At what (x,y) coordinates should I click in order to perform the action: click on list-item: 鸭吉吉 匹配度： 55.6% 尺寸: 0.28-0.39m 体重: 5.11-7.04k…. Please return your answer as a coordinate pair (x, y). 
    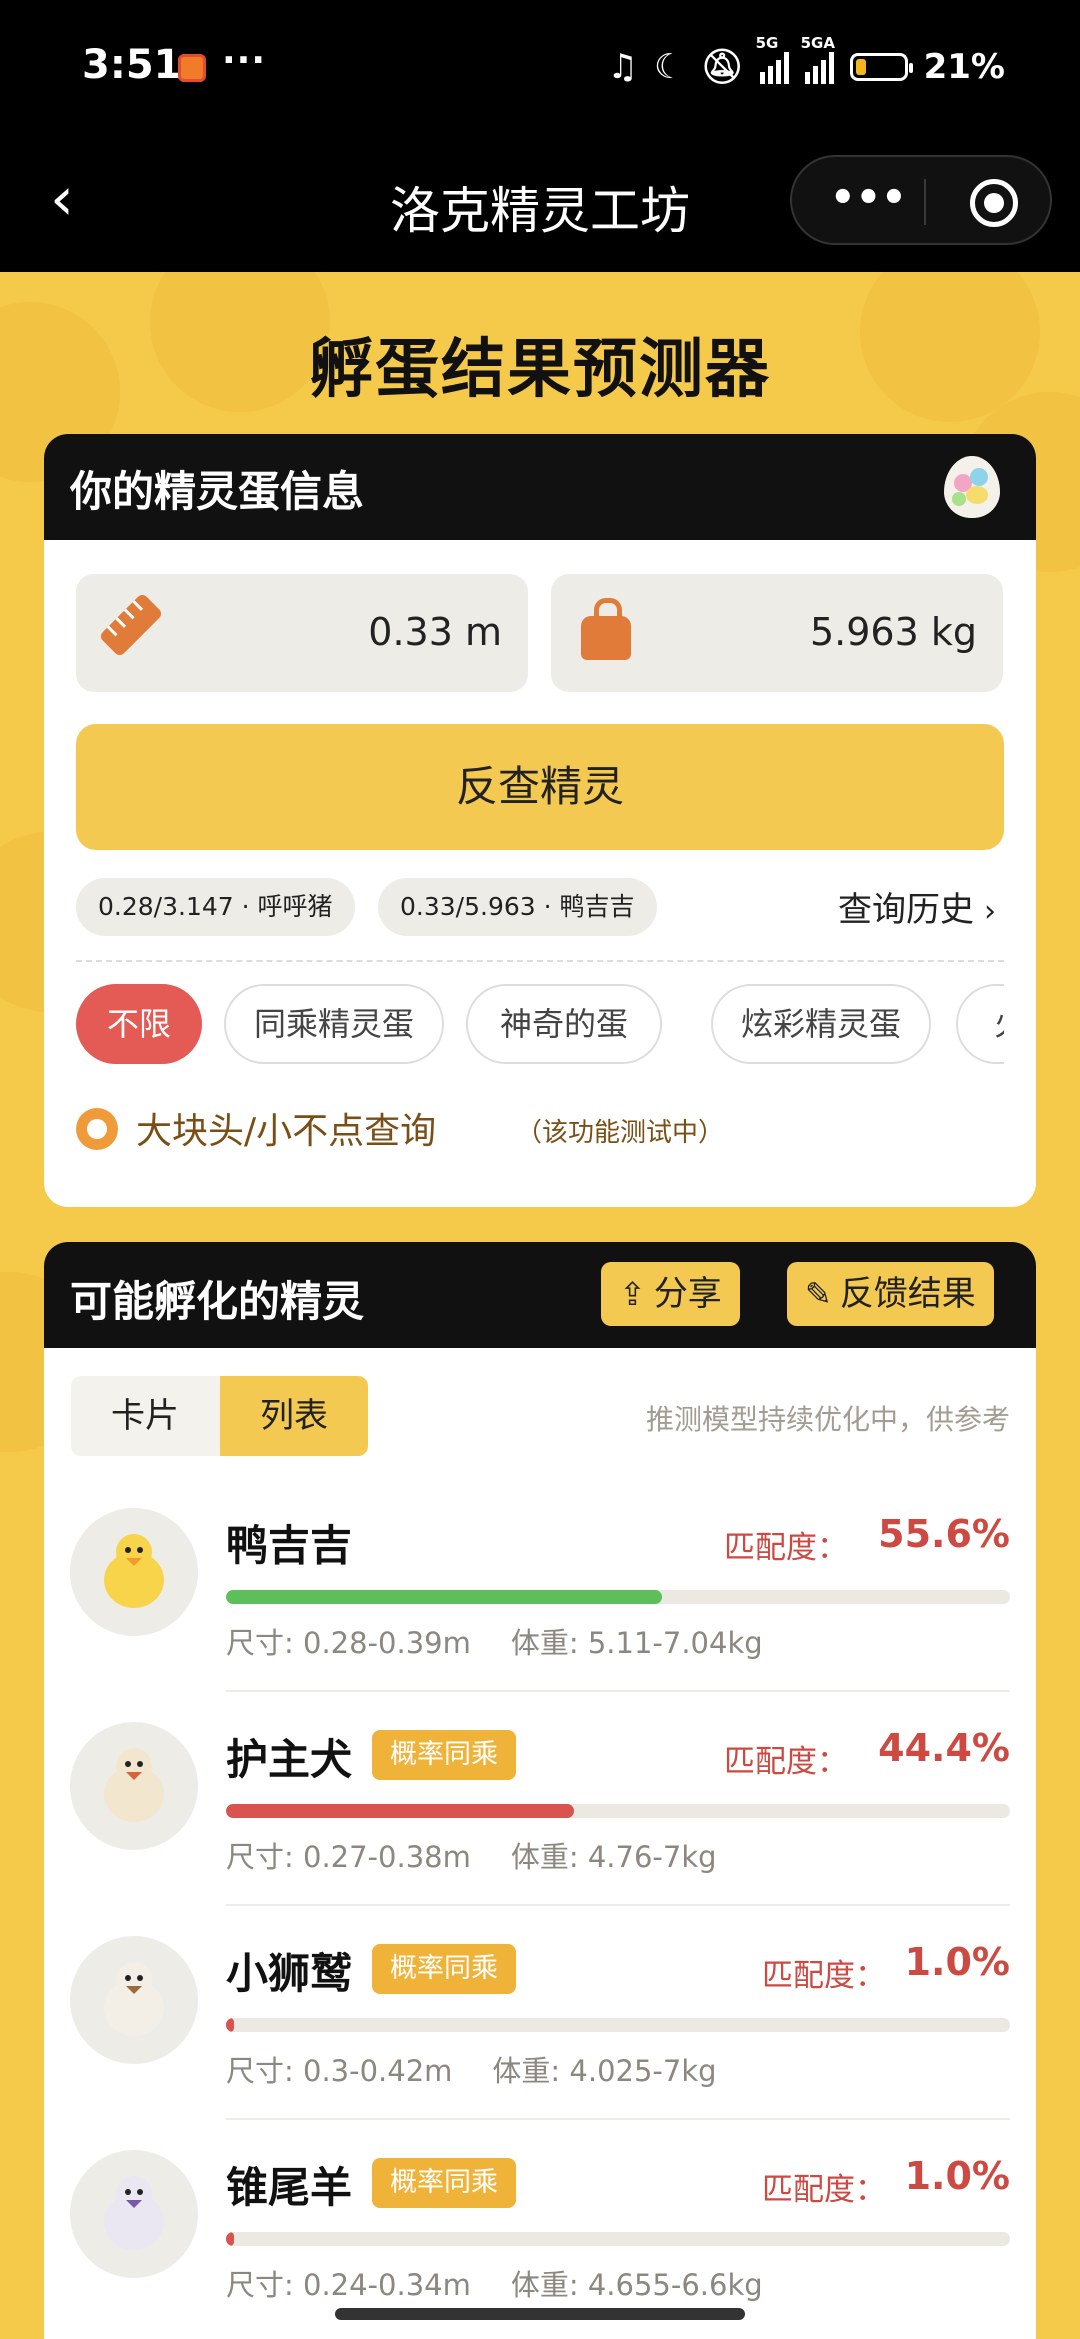
    Looking at the image, I should click on (540, 1585).